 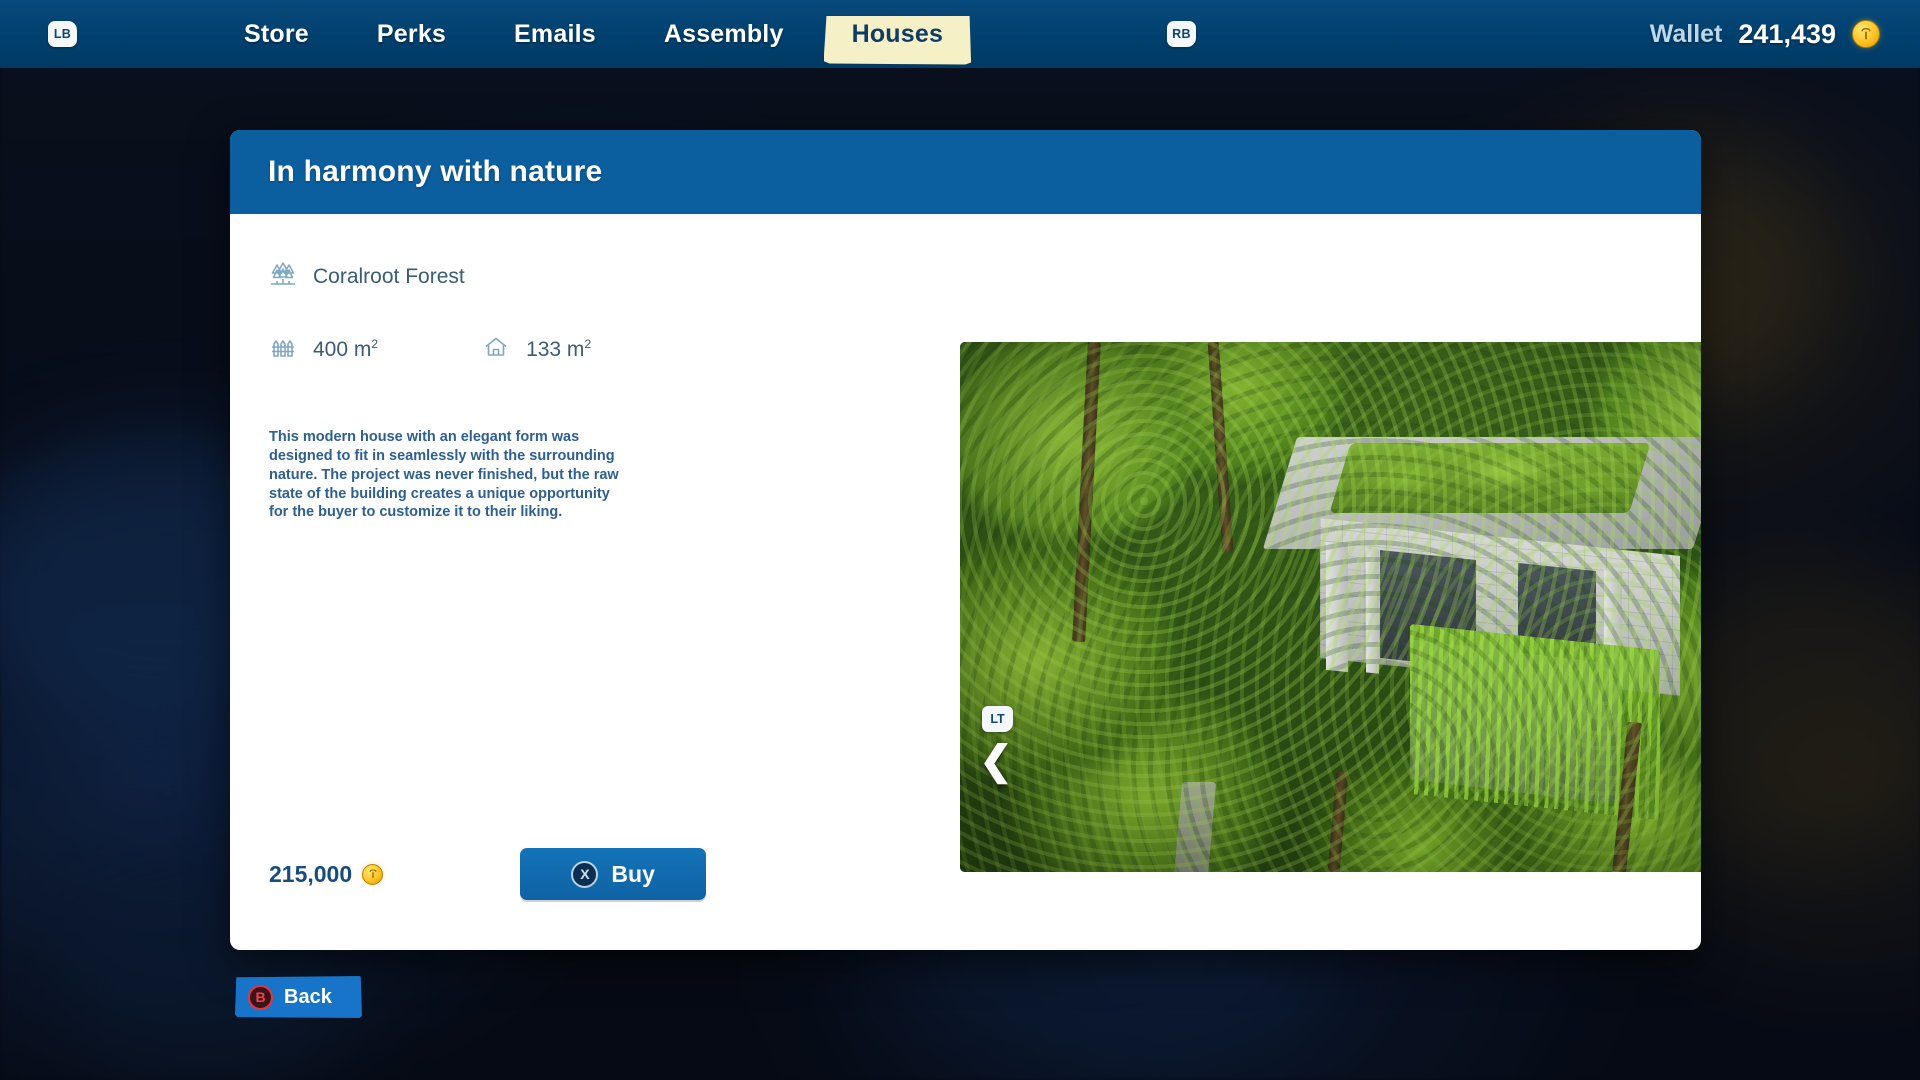 What do you see at coordinates (496, 349) in the screenshot?
I see `house-icon` at bounding box center [496, 349].